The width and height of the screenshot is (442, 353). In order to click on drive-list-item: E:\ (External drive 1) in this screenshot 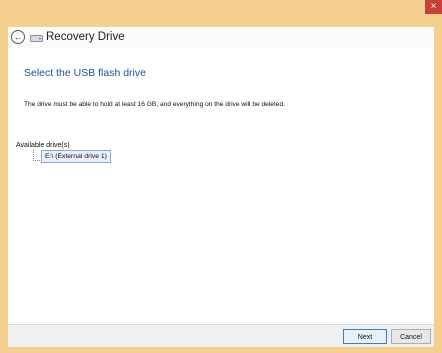, I will do `click(76, 156)`.